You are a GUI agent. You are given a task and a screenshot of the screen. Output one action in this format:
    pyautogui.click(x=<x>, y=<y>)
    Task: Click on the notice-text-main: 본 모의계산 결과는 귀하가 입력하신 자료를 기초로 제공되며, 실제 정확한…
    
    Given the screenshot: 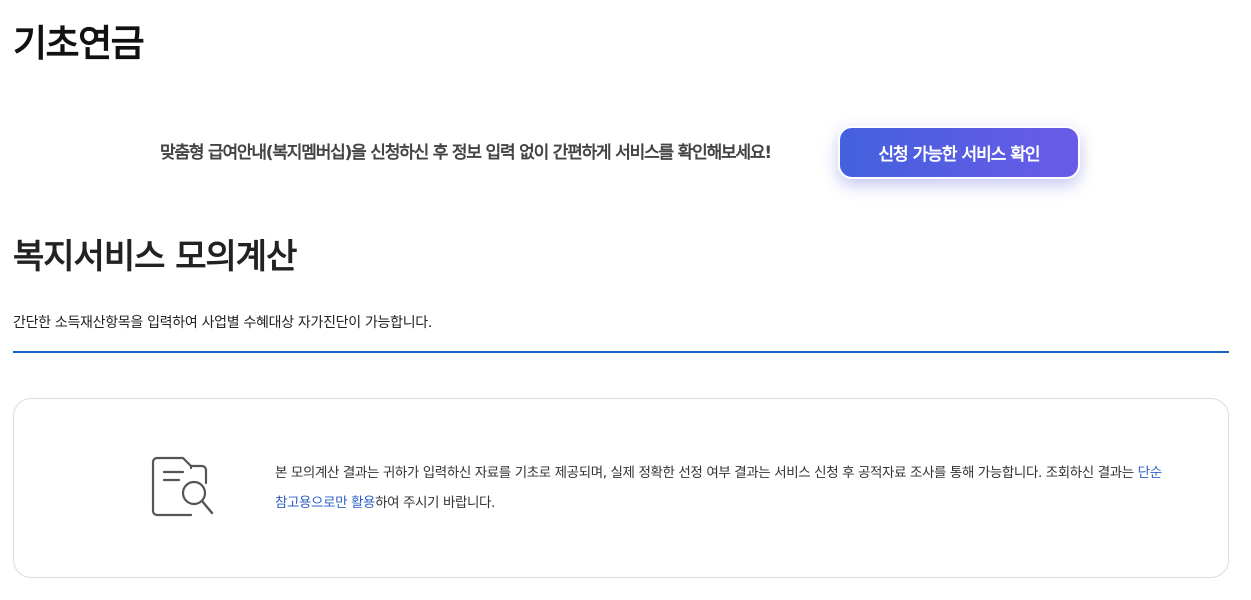 What is the action you would take?
    pyautogui.click(x=706, y=473)
    